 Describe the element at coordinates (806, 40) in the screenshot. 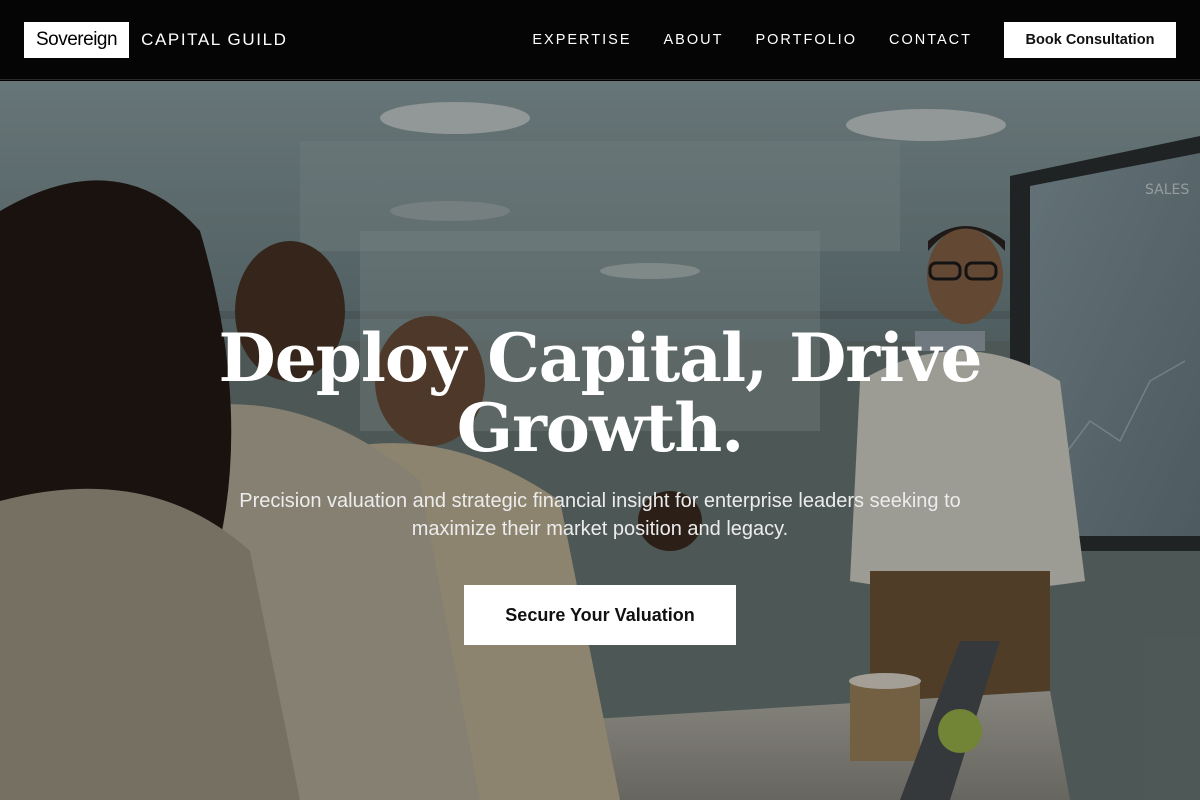

I see `nav-link-portfolio: PORTFOLIO` at that location.